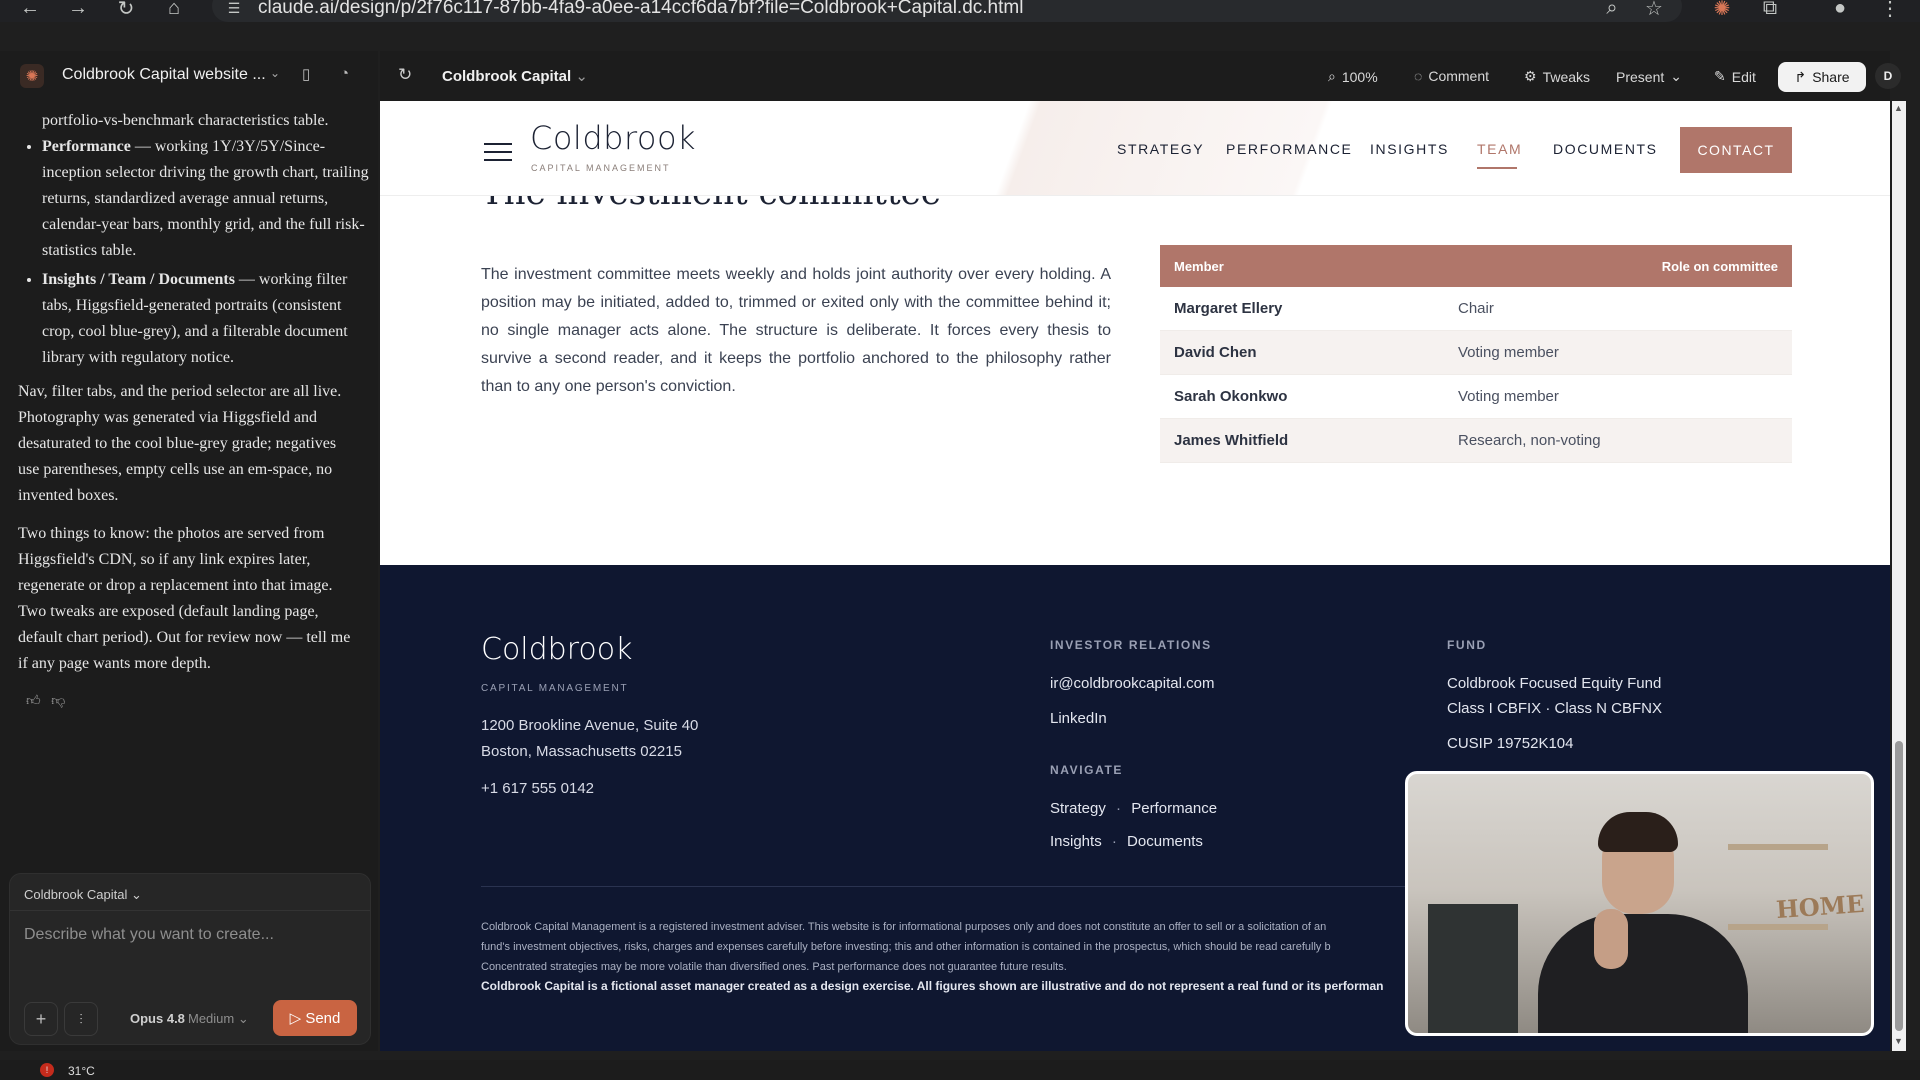 The image size is (1920, 1080). What do you see at coordinates (1612, 11) in the screenshot?
I see `zoom-icon: ⌕` at bounding box center [1612, 11].